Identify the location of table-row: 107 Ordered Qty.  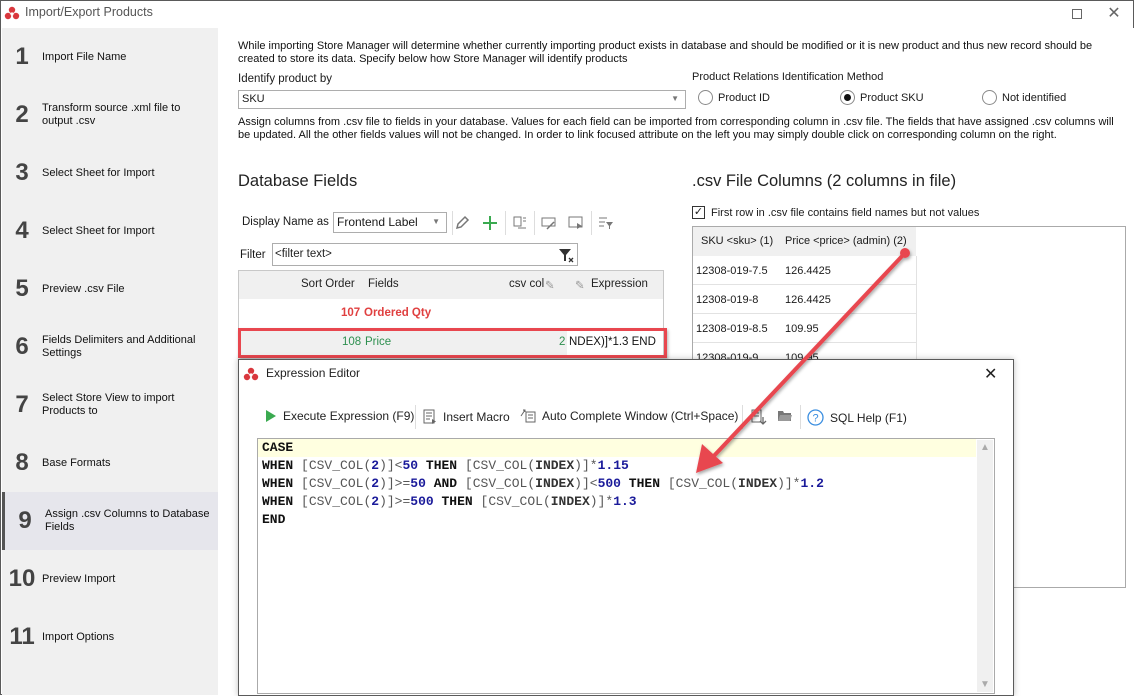
(451, 313).